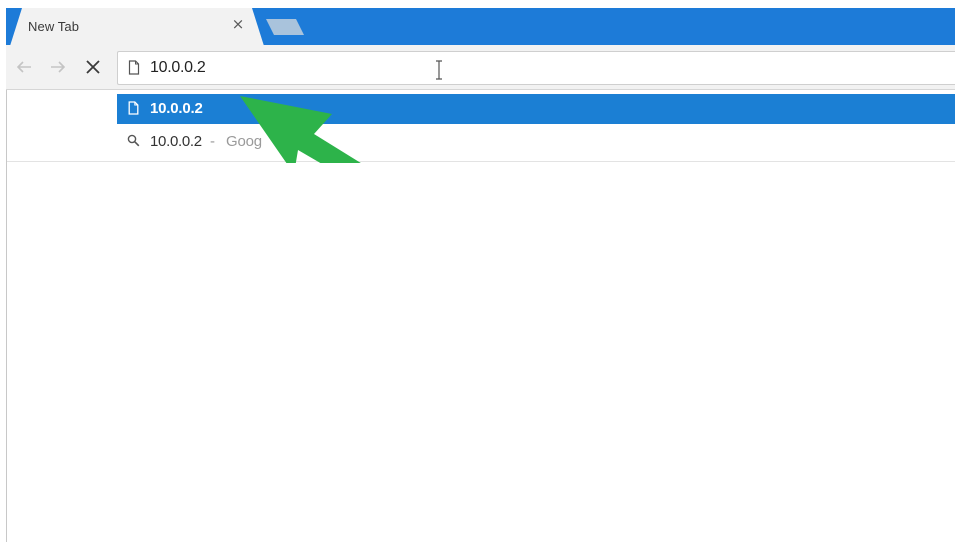 Image resolution: width=955 pixels, height=542 pixels. I want to click on tab-title: New Tab, so click(54, 26).